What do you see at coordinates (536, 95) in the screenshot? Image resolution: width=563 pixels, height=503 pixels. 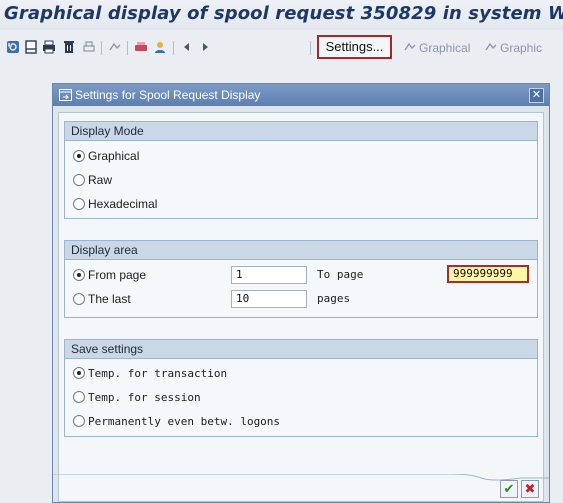 I see `close-icon: ✕` at bounding box center [536, 95].